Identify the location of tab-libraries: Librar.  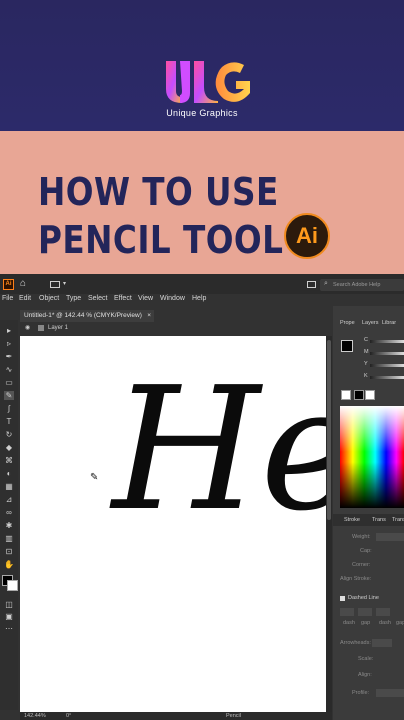
(389, 323).